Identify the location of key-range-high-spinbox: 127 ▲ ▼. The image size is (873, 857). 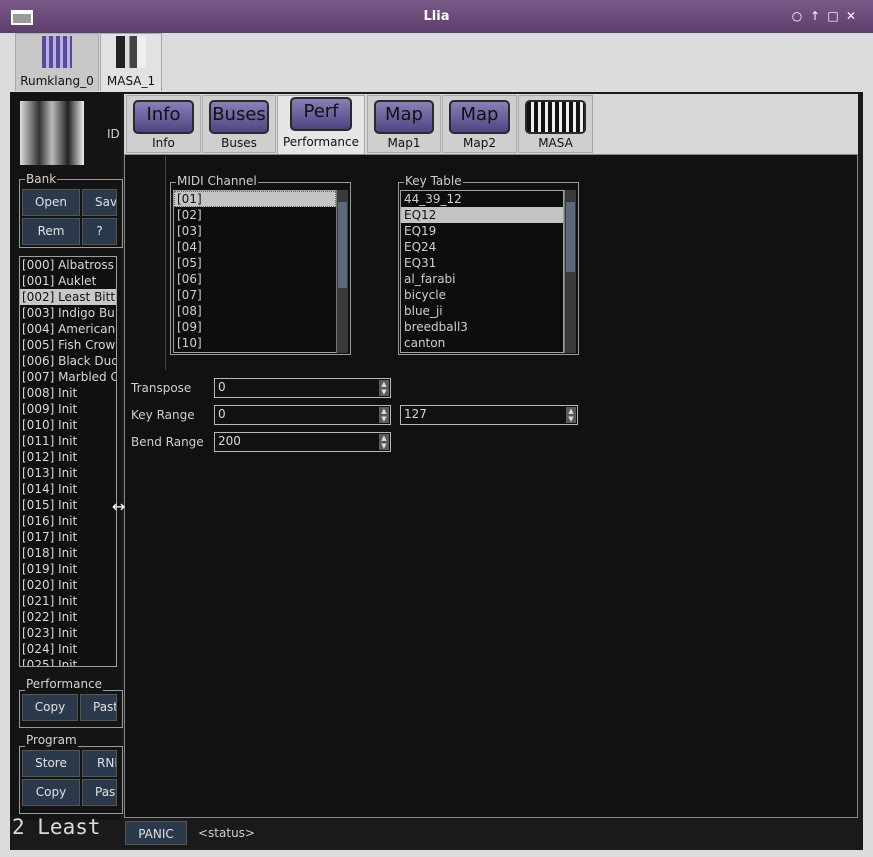
(489, 415).